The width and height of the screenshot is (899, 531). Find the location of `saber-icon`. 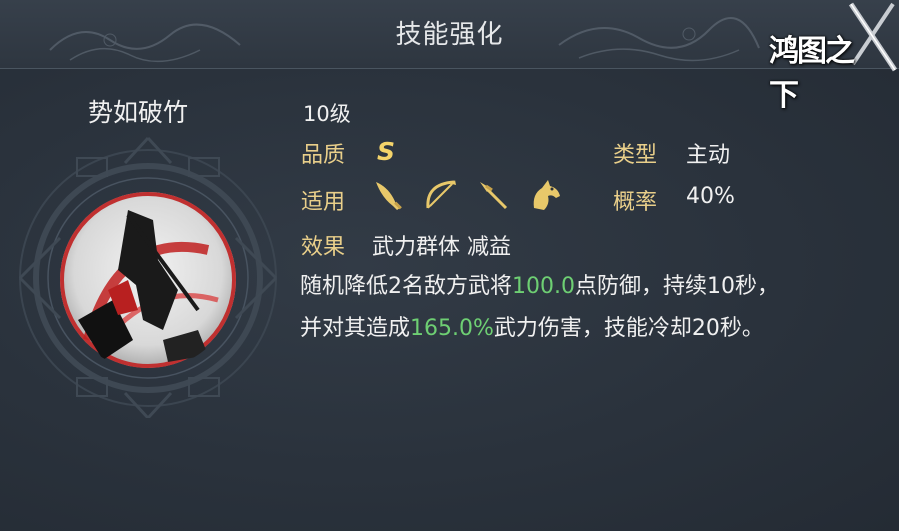

saber-icon is located at coordinates (389, 196).